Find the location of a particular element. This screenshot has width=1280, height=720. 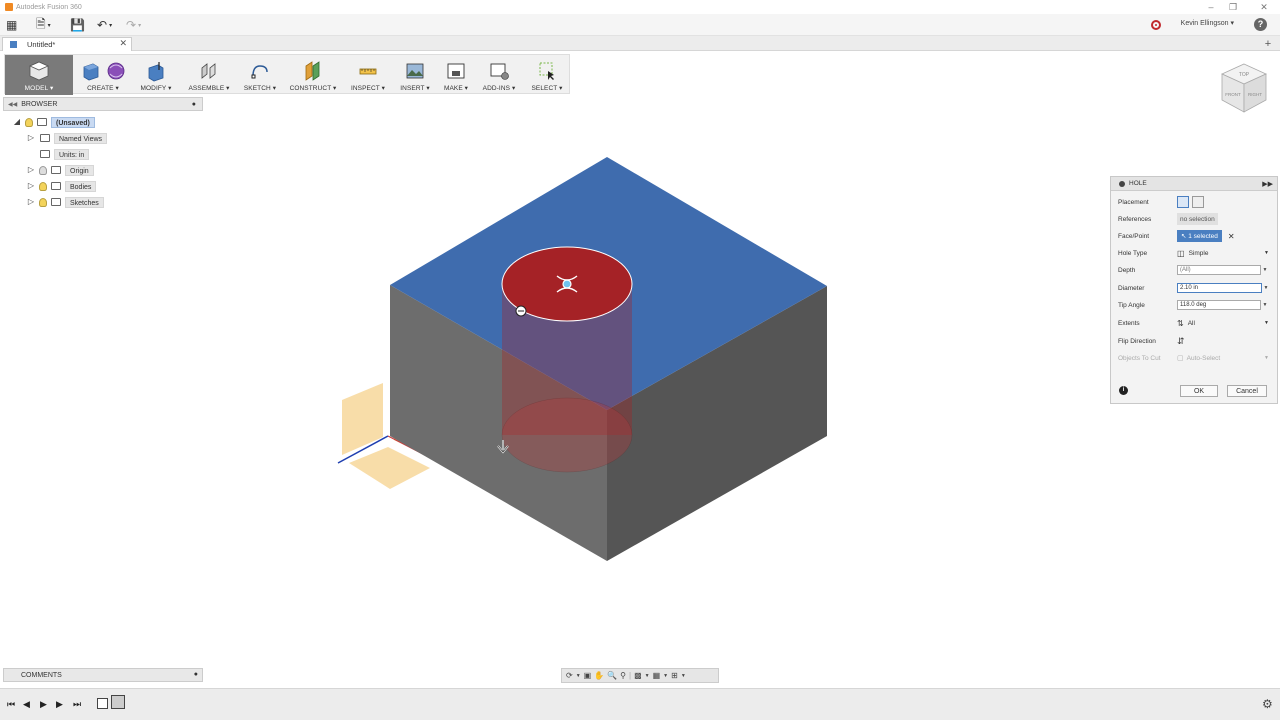

document-tab: Untitled* ✕ is located at coordinates (67, 44).